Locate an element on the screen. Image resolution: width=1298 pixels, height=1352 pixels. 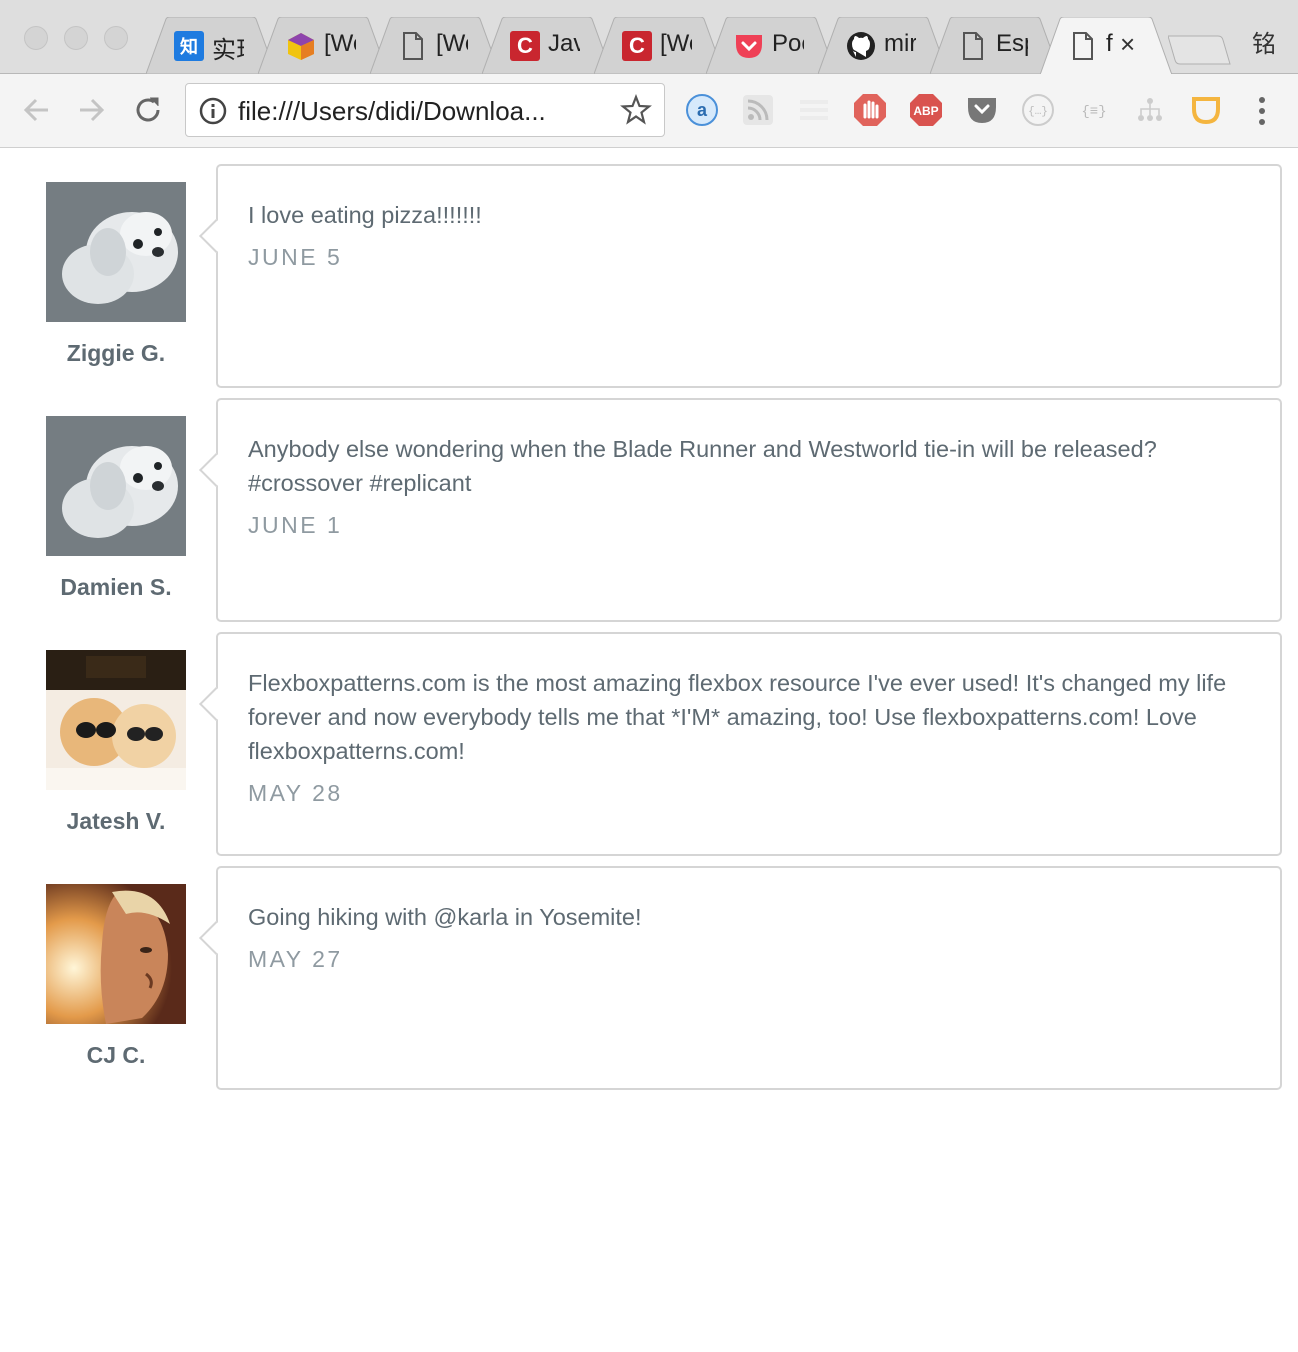
back-arrow-icon is located at coordinates (36, 110).